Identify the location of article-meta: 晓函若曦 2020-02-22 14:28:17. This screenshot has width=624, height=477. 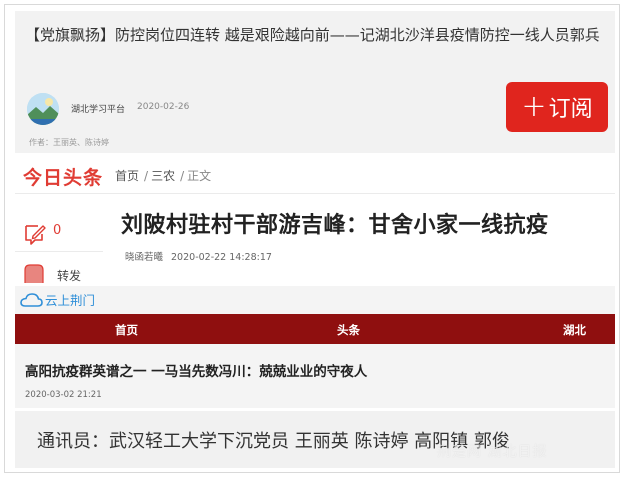
(202, 256).